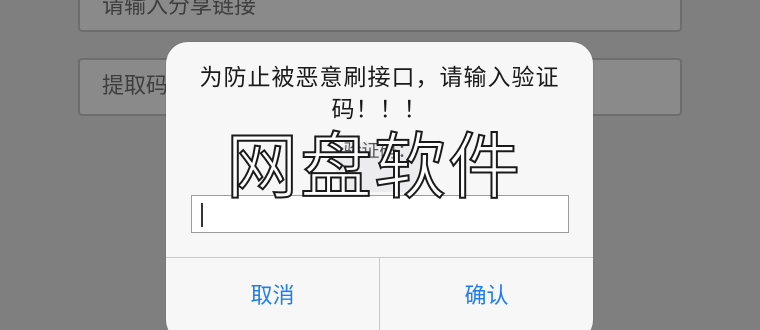 This screenshot has width=760, height=330. Describe the element at coordinates (380, 16) in the screenshot. I see `share-link-input: 请输入分享链接` at that location.